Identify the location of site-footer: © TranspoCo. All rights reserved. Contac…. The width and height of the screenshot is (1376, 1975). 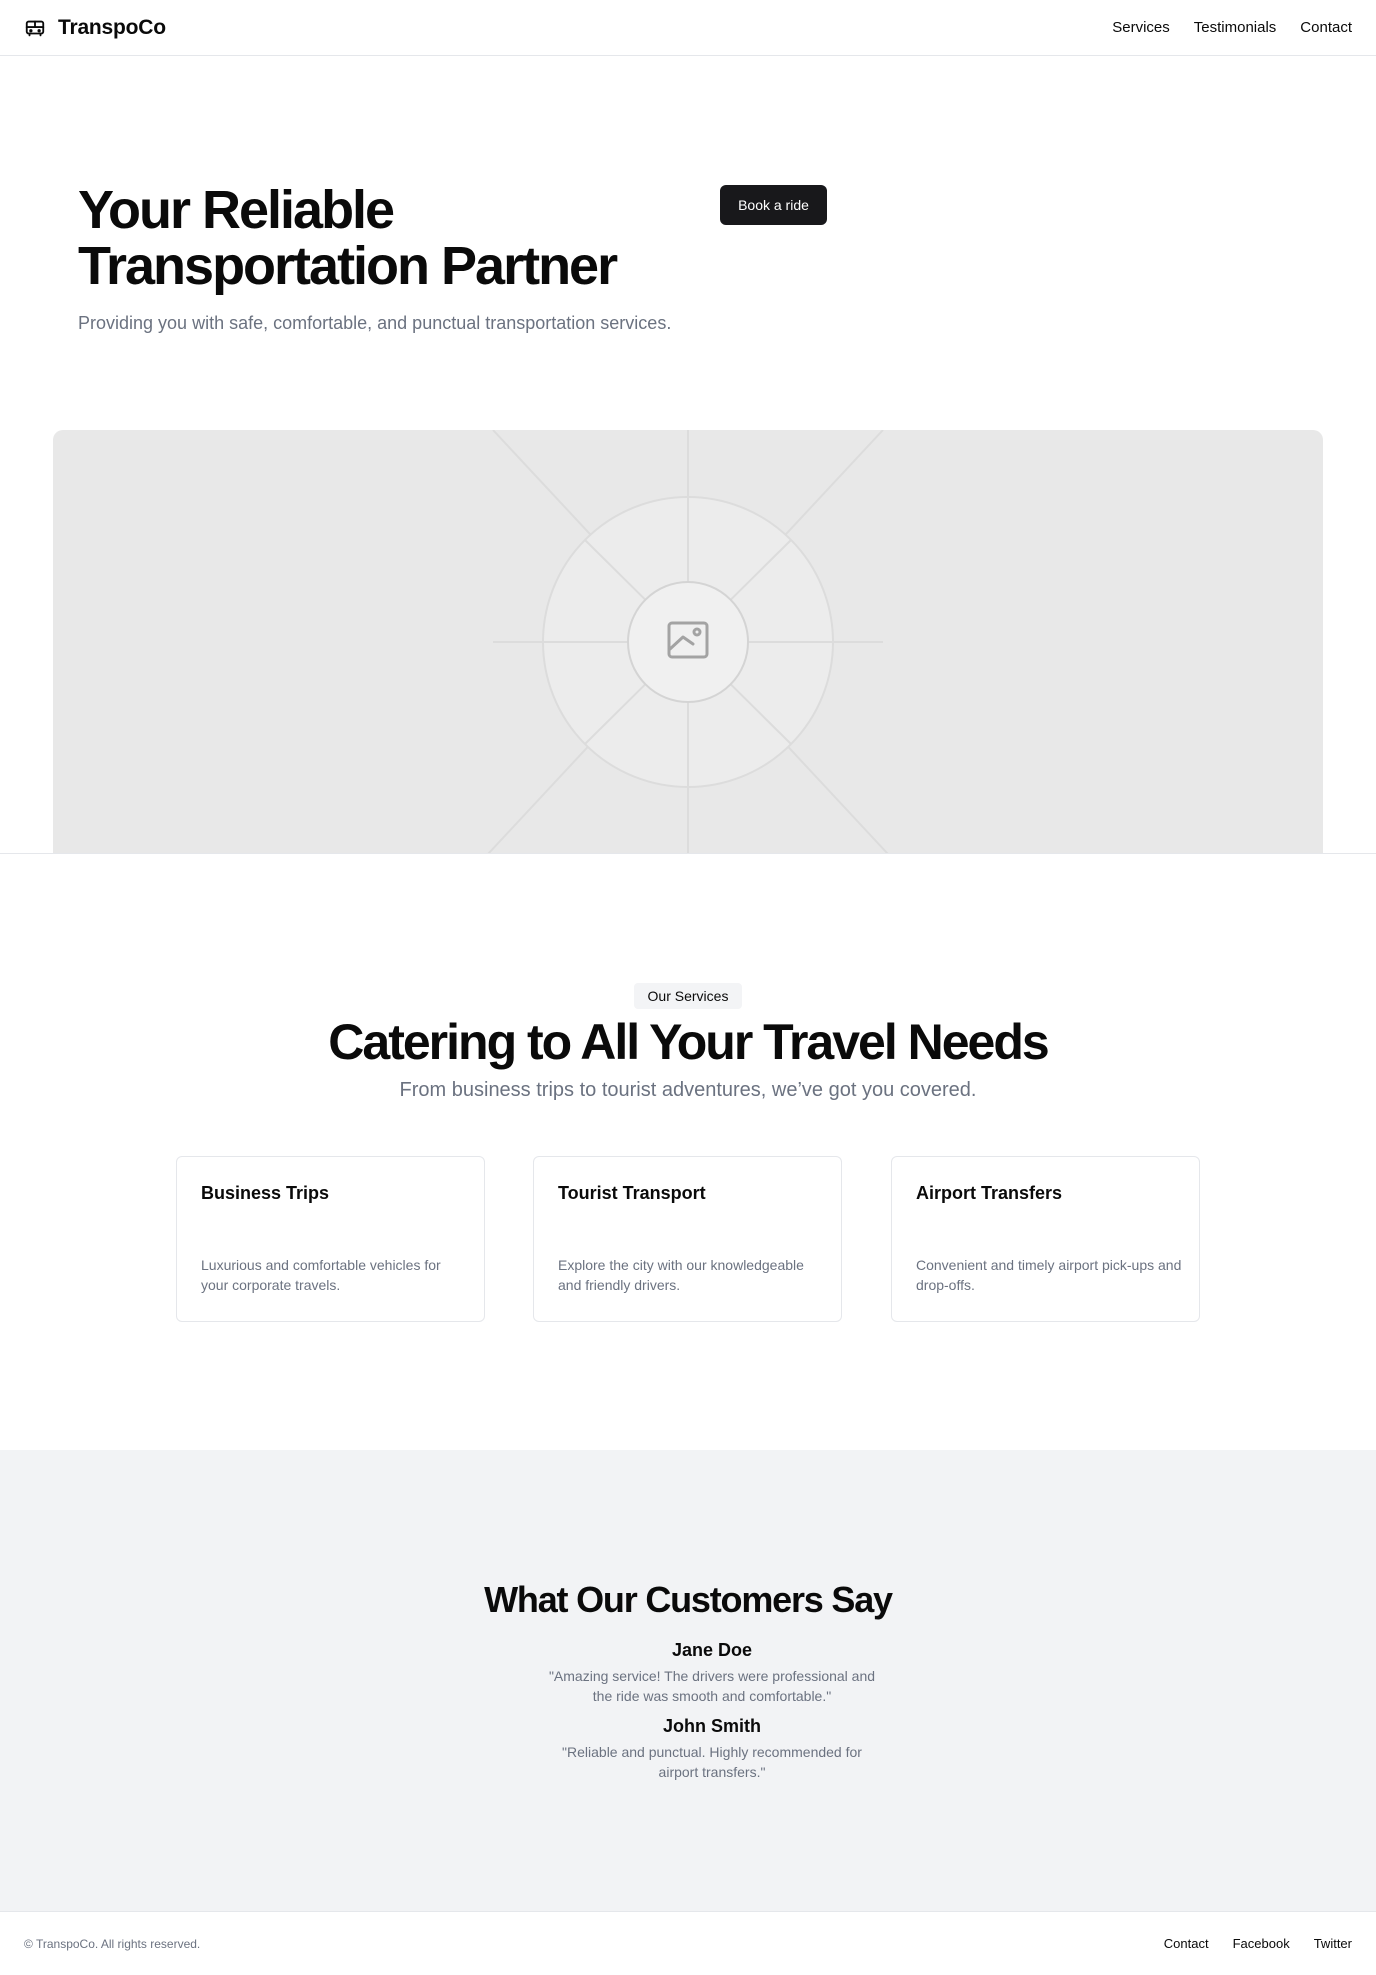
(688, 1943).